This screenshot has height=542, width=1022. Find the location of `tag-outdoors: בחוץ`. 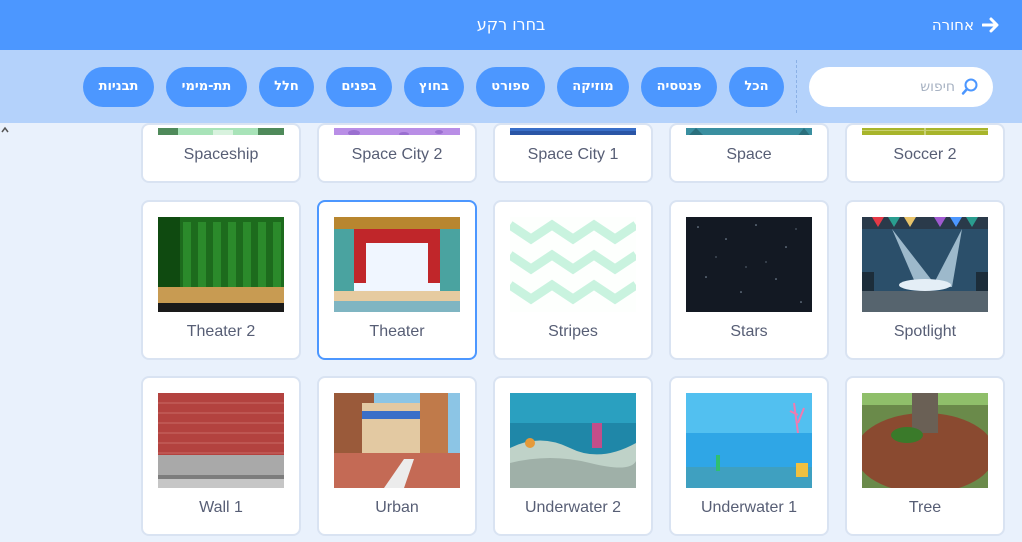

tag-outdoors: בחוץ is located at coordinates (434, 87).